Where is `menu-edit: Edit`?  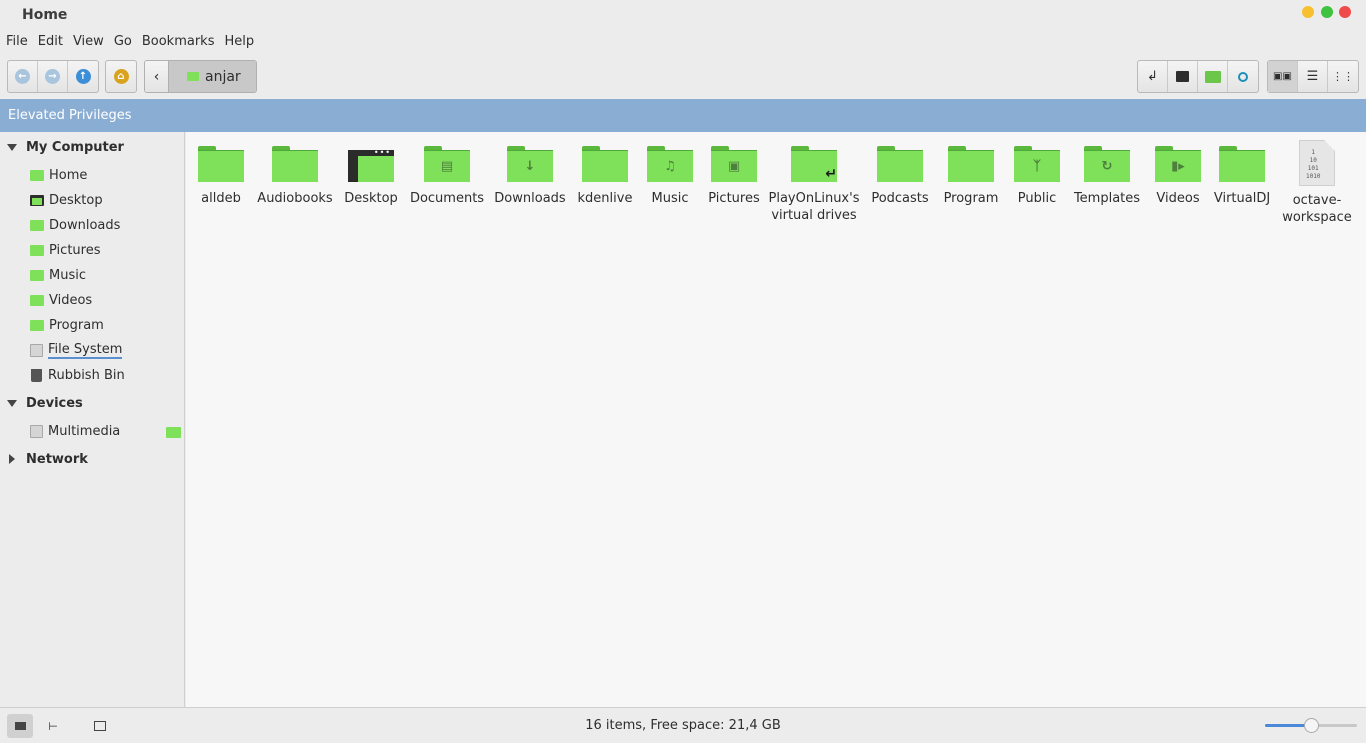 menu-edit: Edit is located at coordinates (50, 42).